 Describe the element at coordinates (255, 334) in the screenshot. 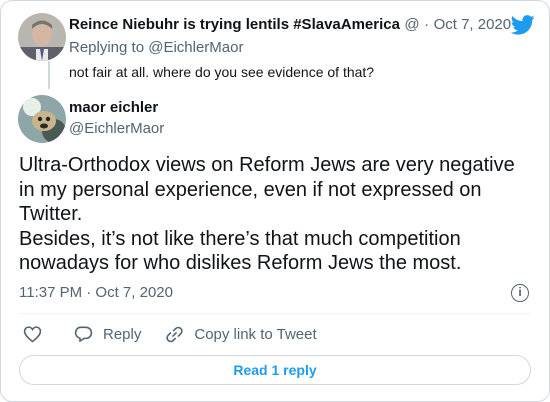

I see `copy-link-label: Copy link to Tweet` at that location.